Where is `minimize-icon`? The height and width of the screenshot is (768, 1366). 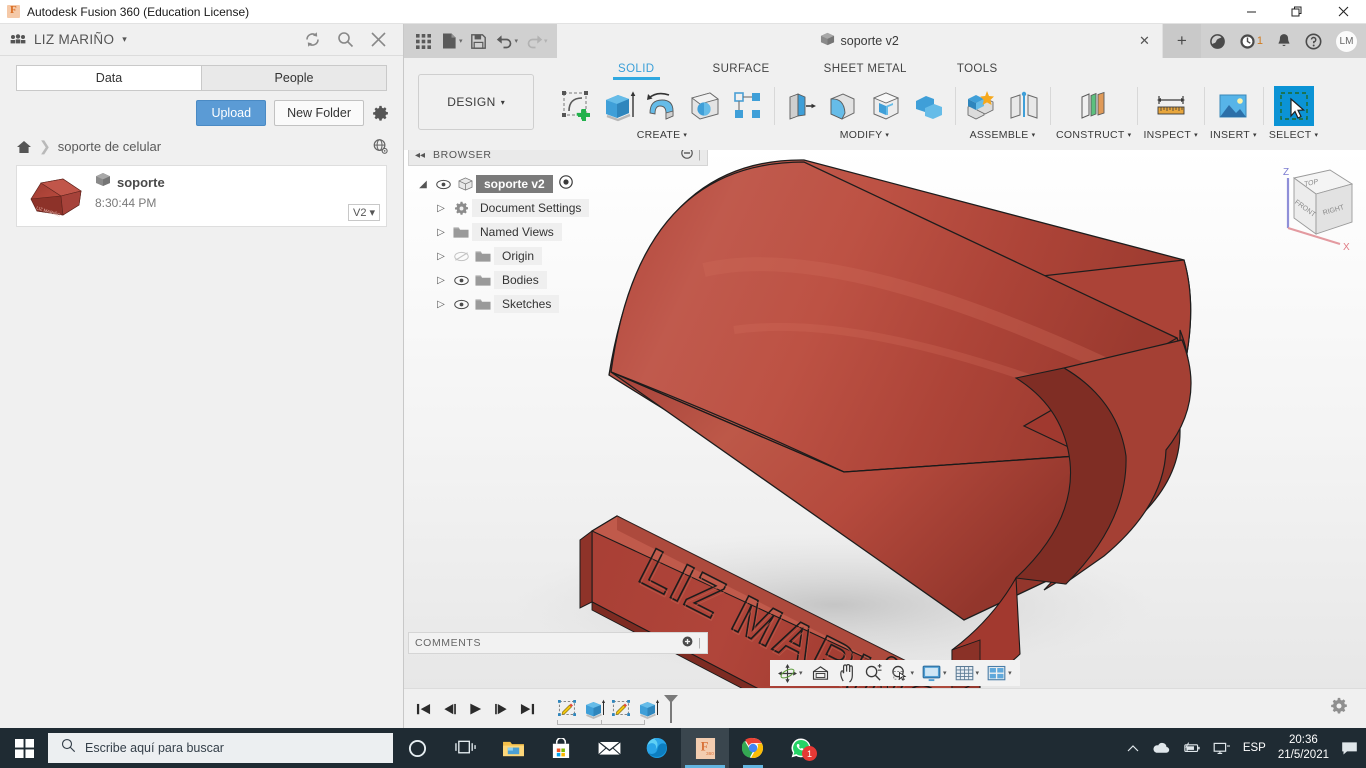 minimize-icon is located at coordinates (687, 157).